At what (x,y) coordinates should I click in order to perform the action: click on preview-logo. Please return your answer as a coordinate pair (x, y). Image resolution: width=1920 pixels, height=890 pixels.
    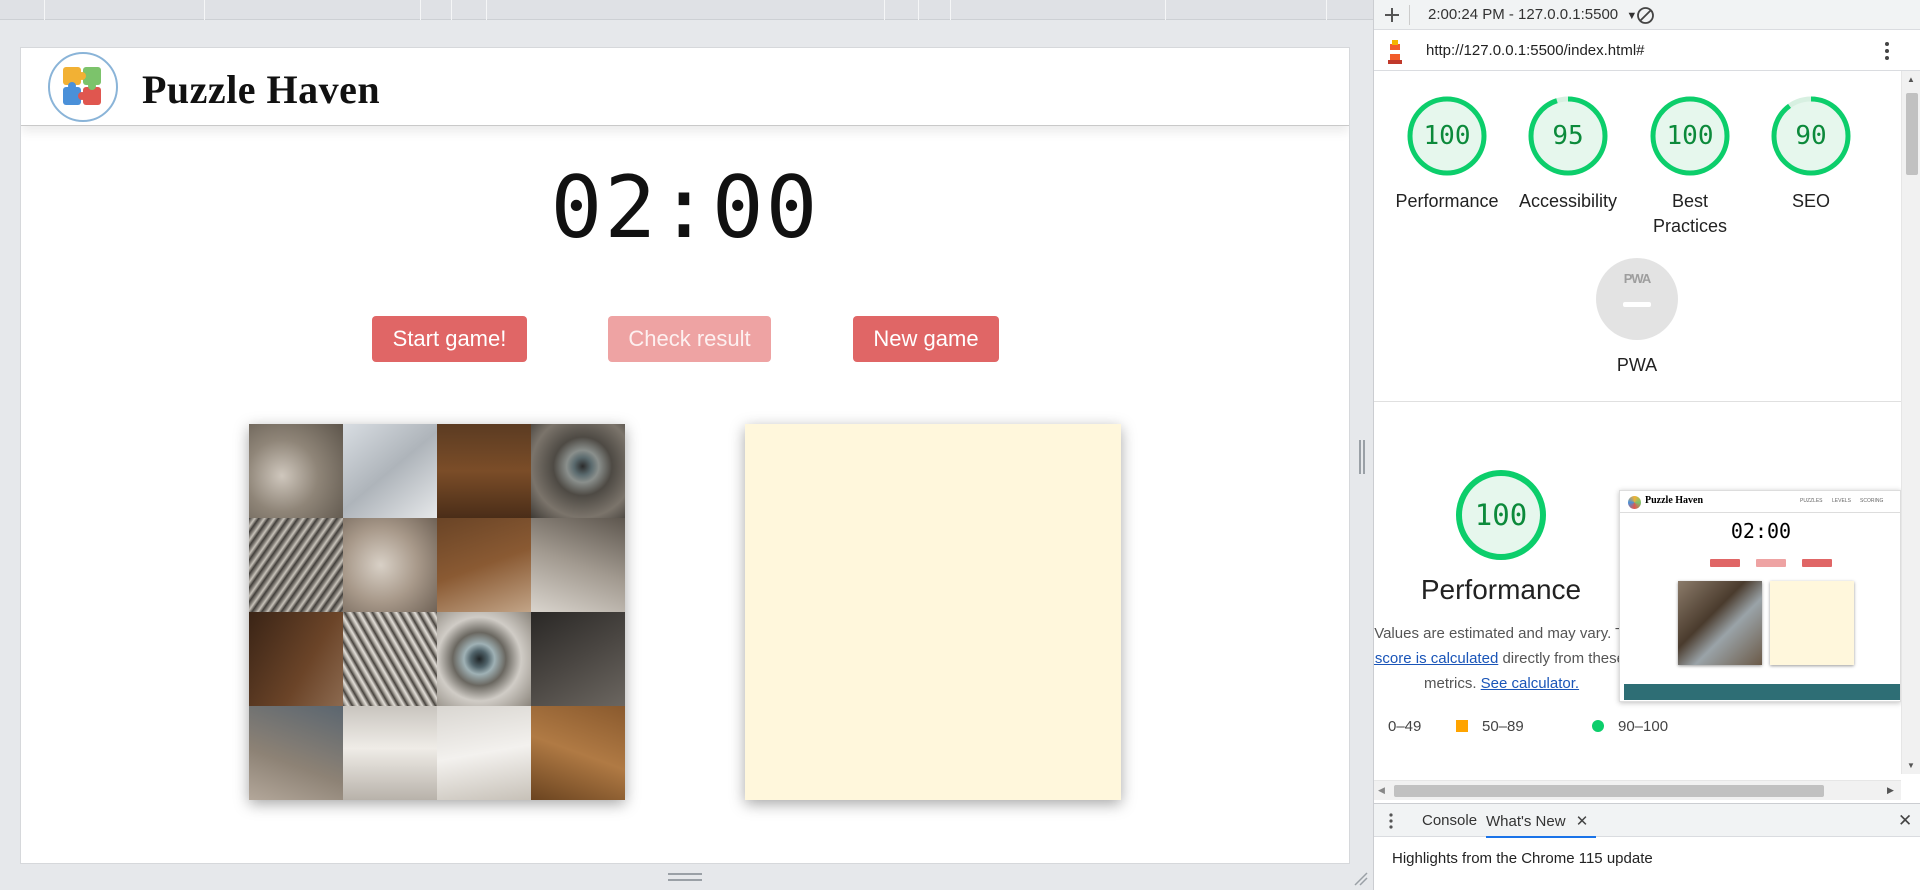
    Looking at the image, I should click on (1634, 502).